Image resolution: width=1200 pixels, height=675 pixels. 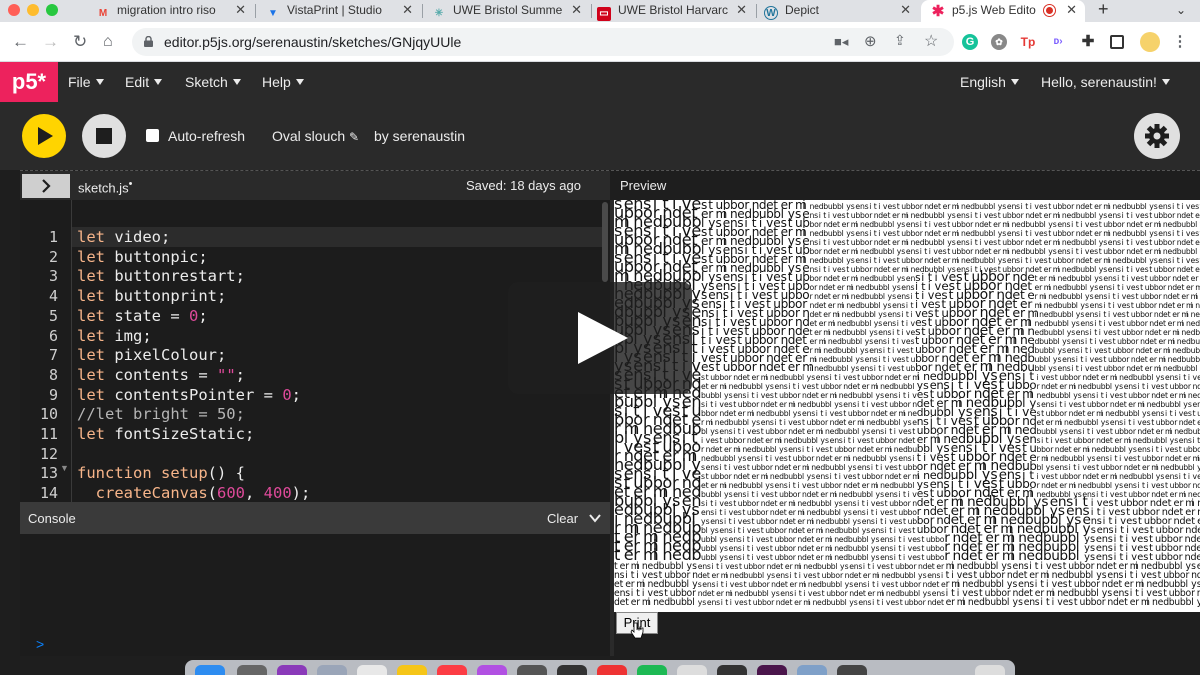 What do you see at coordinates (970, 42) in the screenshot?
I see `grammarly-icon: G` at bounding box center [970, 42].